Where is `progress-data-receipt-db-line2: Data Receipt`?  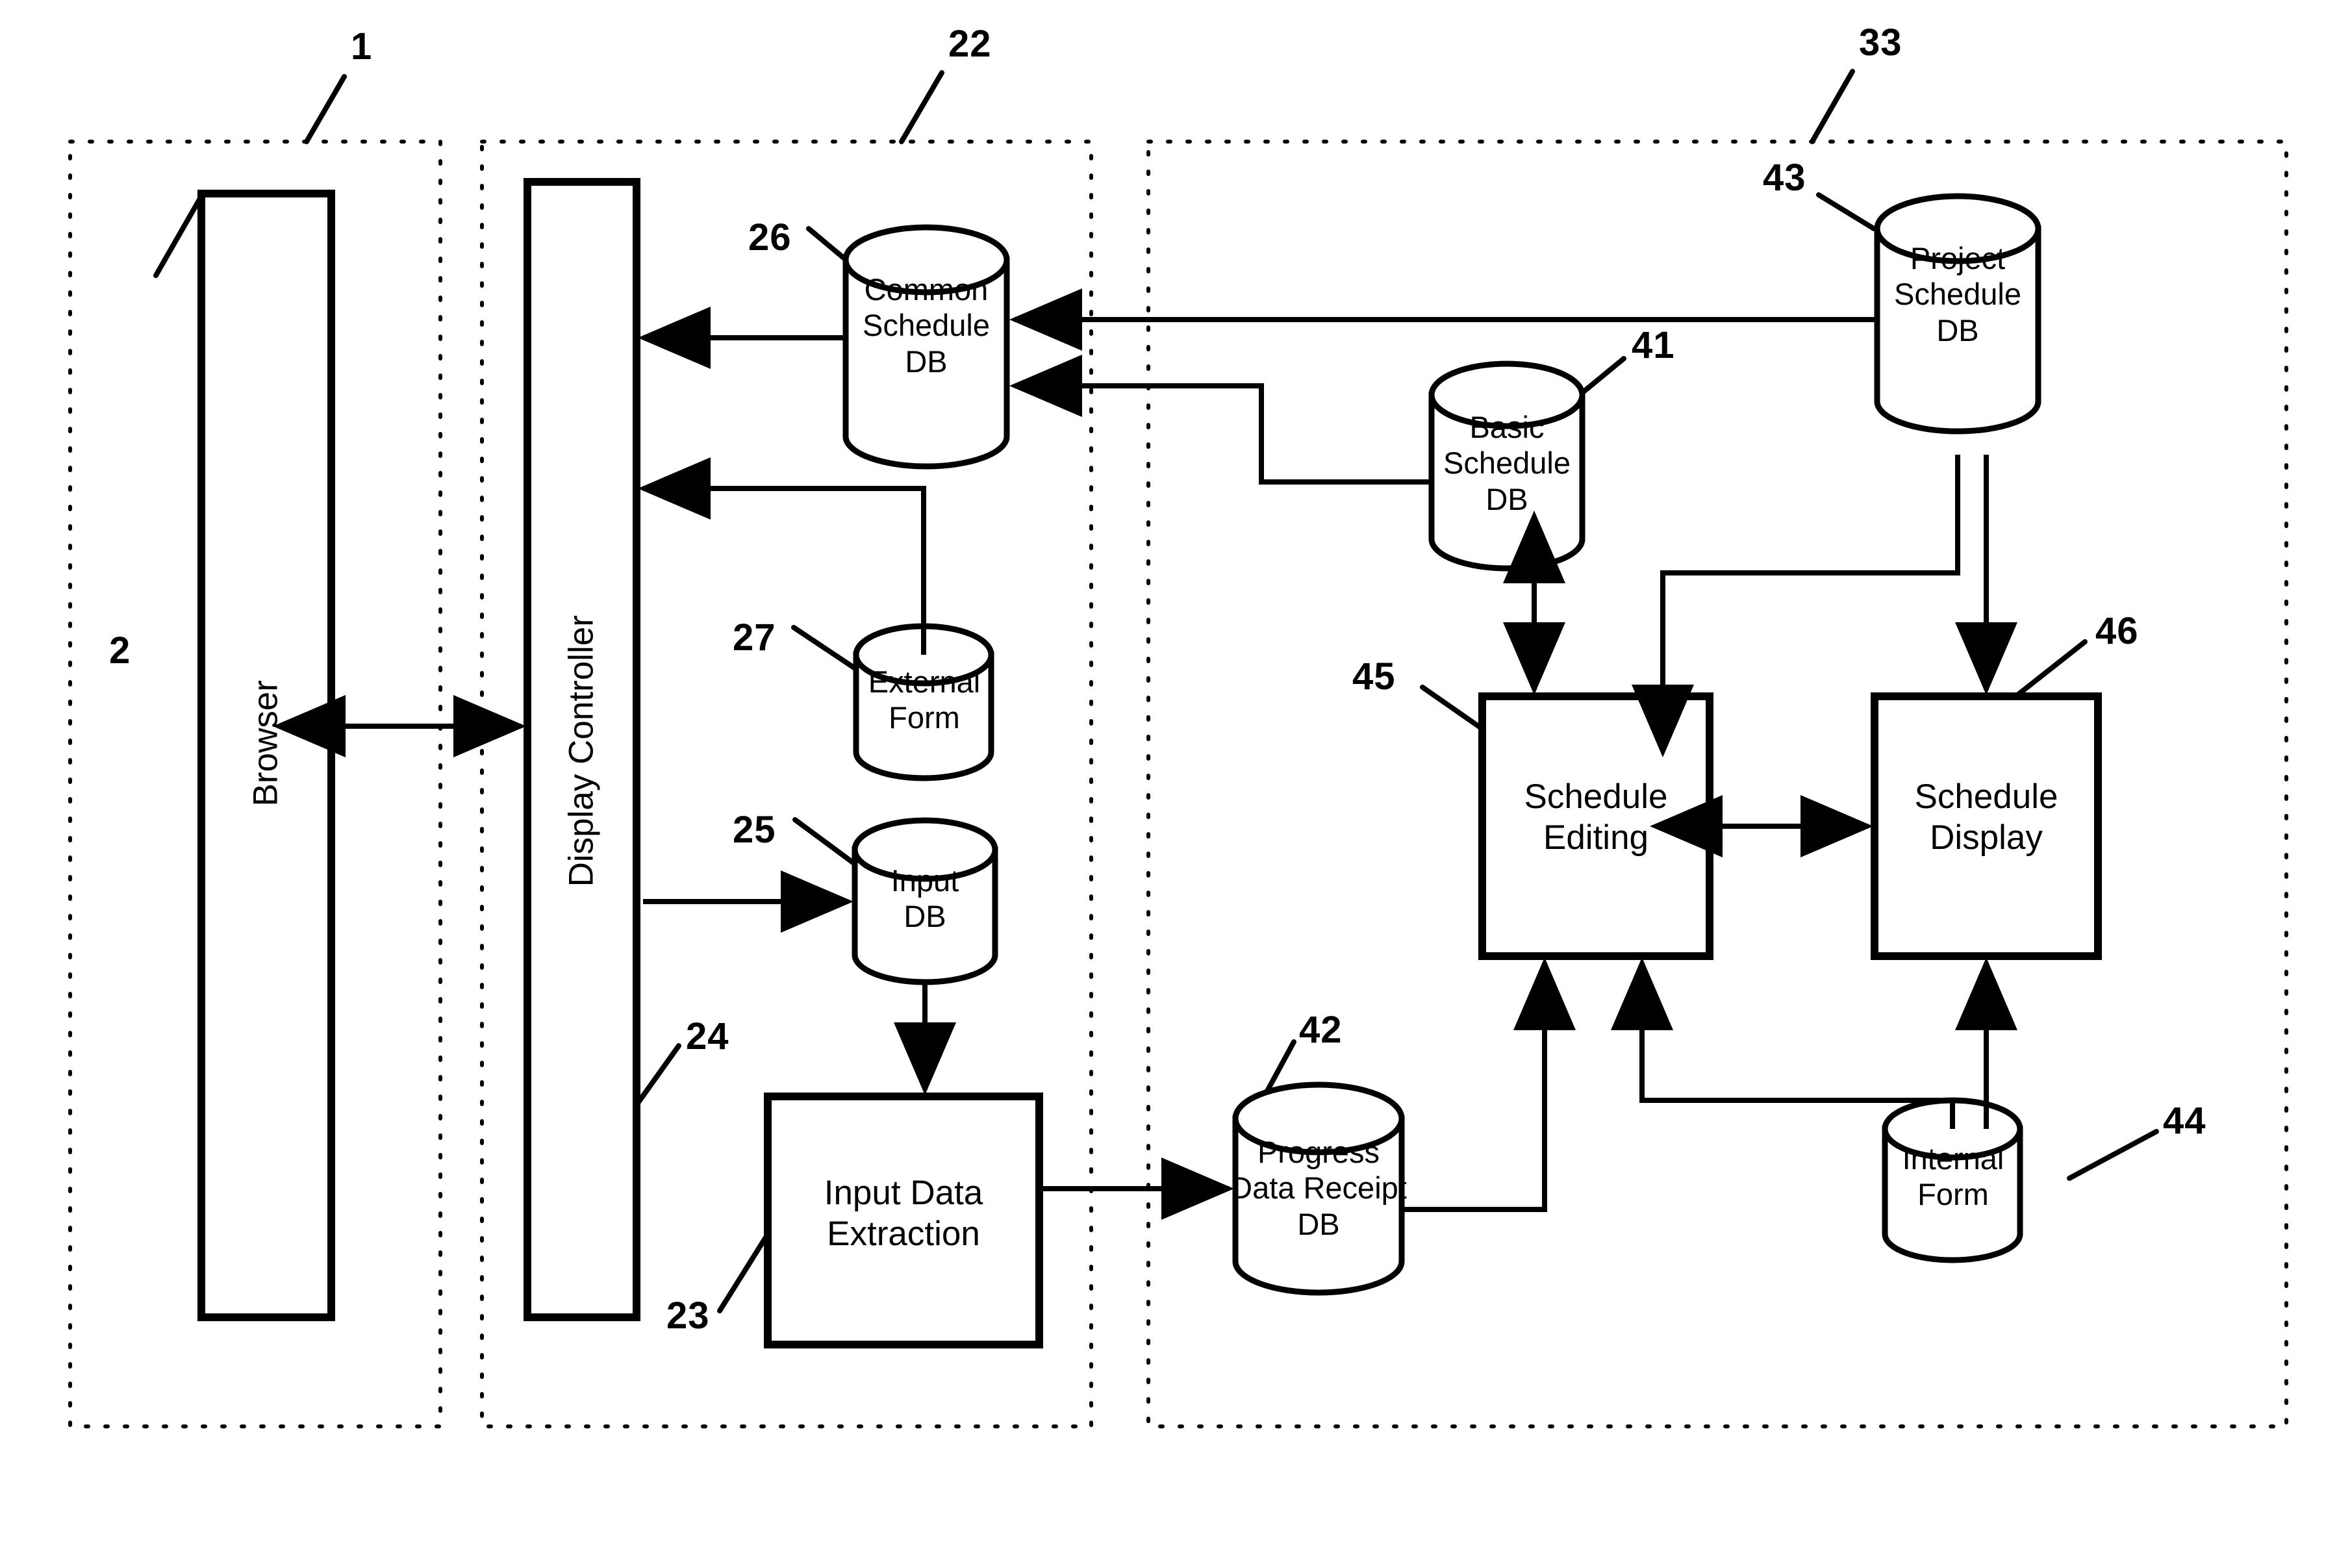 progress-data-receipt-db-line2: Data Receipt is located at coordinates (1319, 1188).